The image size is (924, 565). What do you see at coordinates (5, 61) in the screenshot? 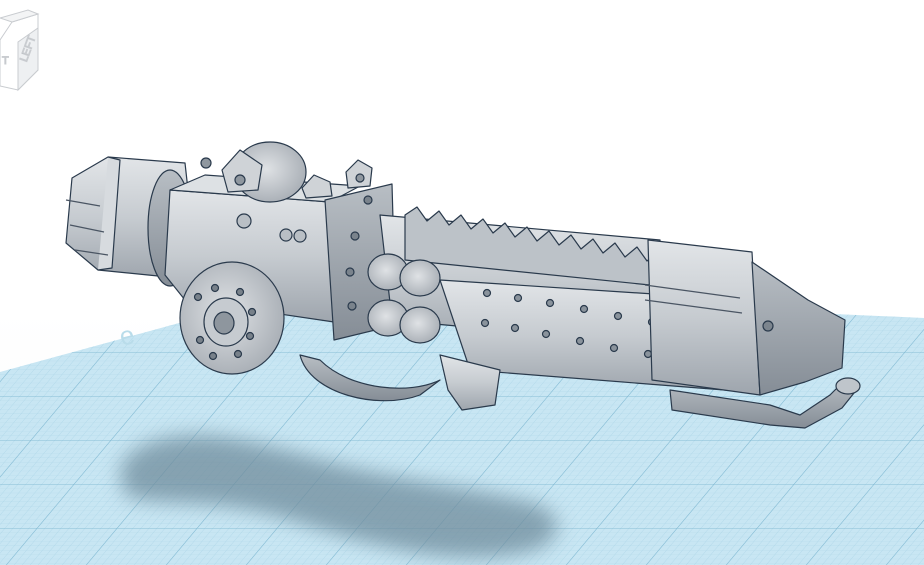
I see `view-cube-front-label: T` at bounding box center [5, 61].